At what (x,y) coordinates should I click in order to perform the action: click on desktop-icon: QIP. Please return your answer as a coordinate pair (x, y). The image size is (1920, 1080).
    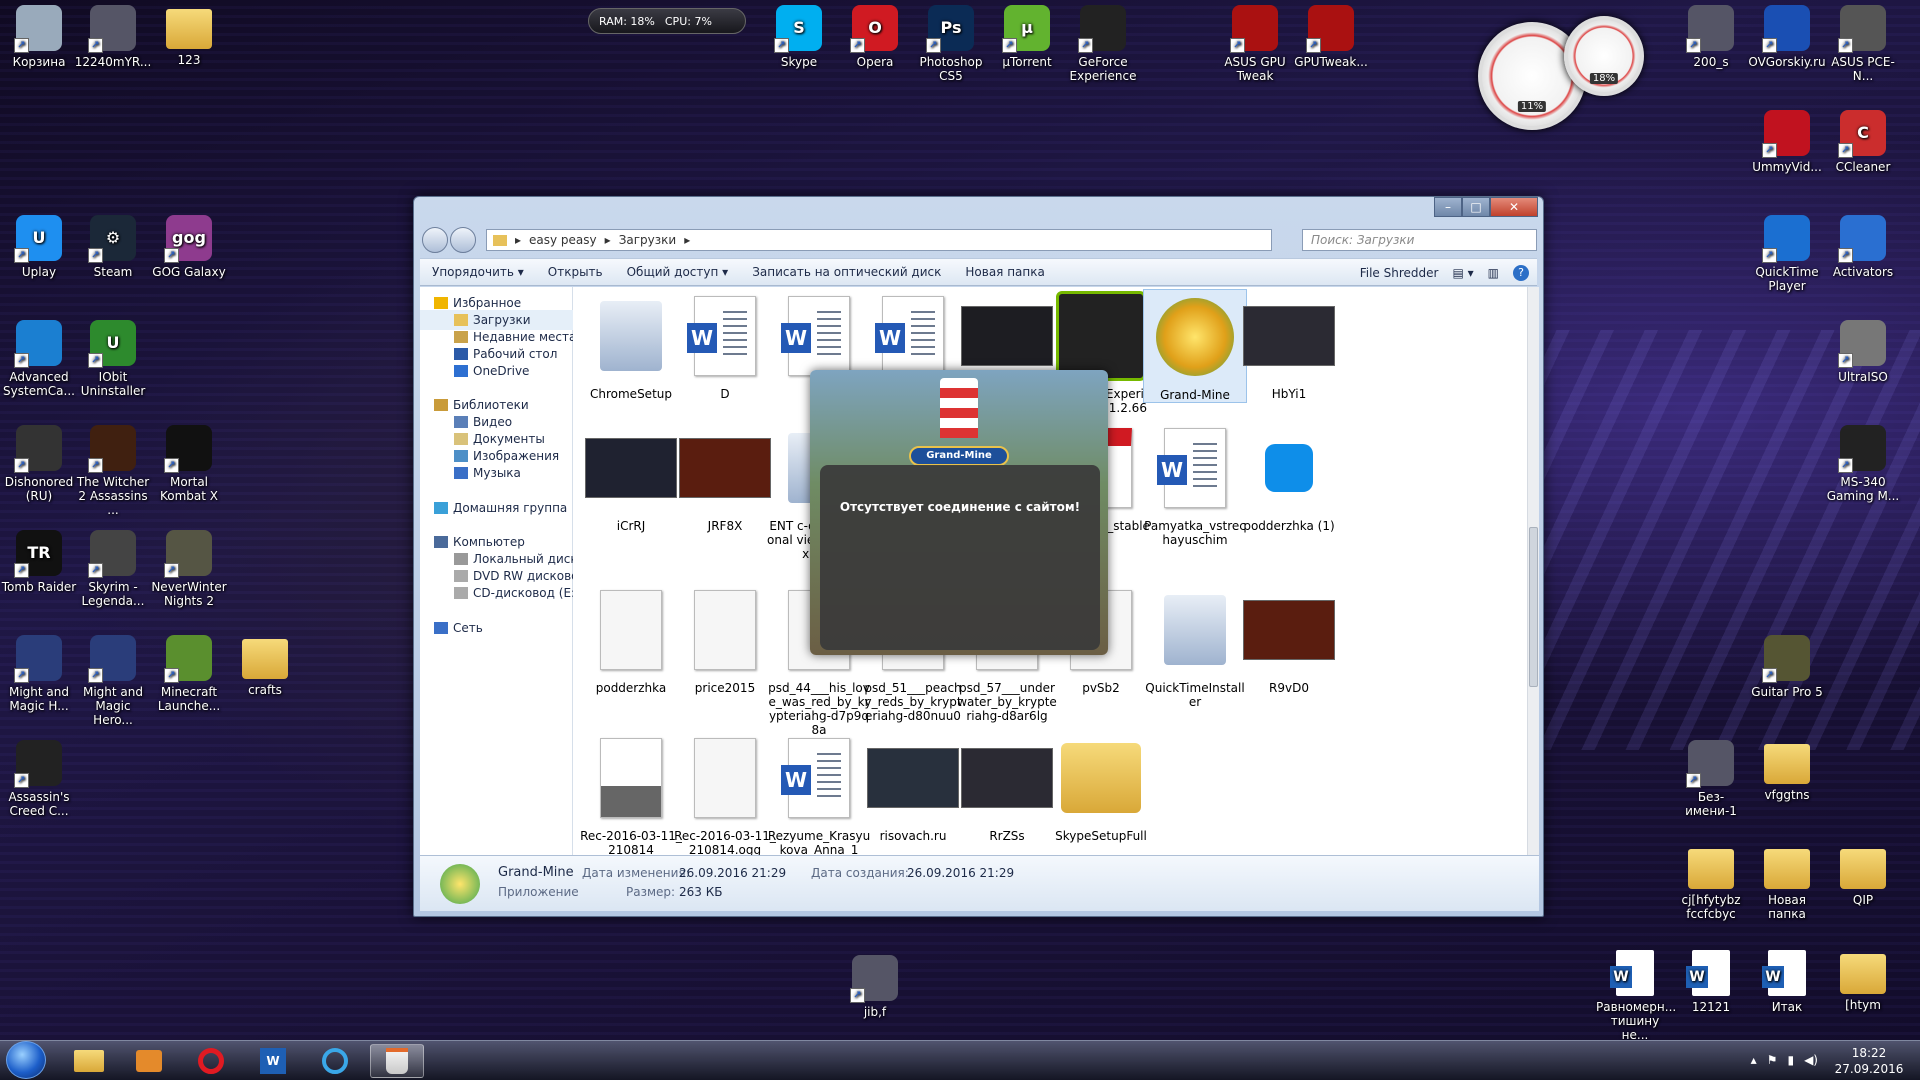
    Looking at the image, I should click on (1863, 876).